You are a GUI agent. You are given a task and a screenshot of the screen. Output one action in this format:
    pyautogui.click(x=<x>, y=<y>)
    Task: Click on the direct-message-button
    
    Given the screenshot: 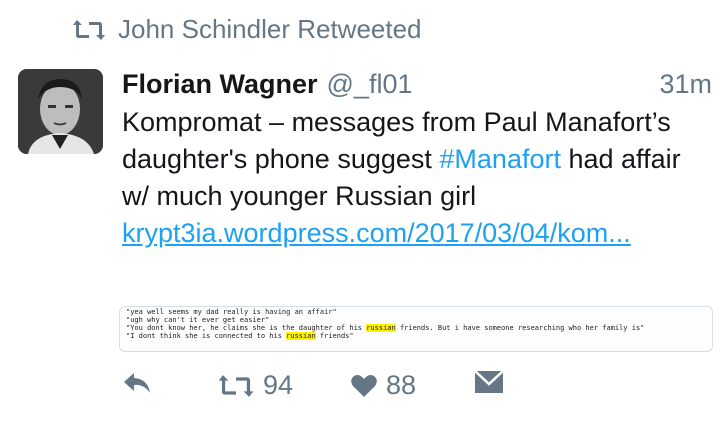 What is the action you would take?
    pyautogui.click(x=489, y=382)
    